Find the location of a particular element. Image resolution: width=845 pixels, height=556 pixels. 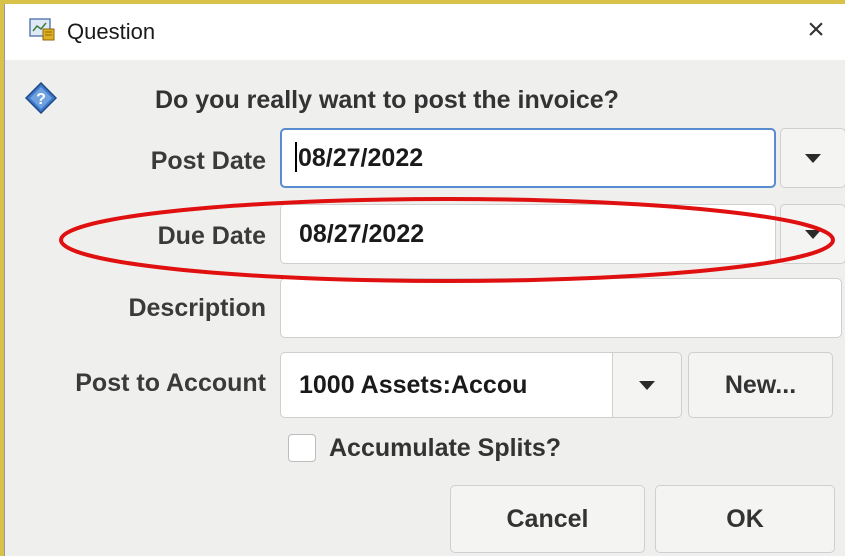

title-bar: Question × is located at coordinates (425, 32).